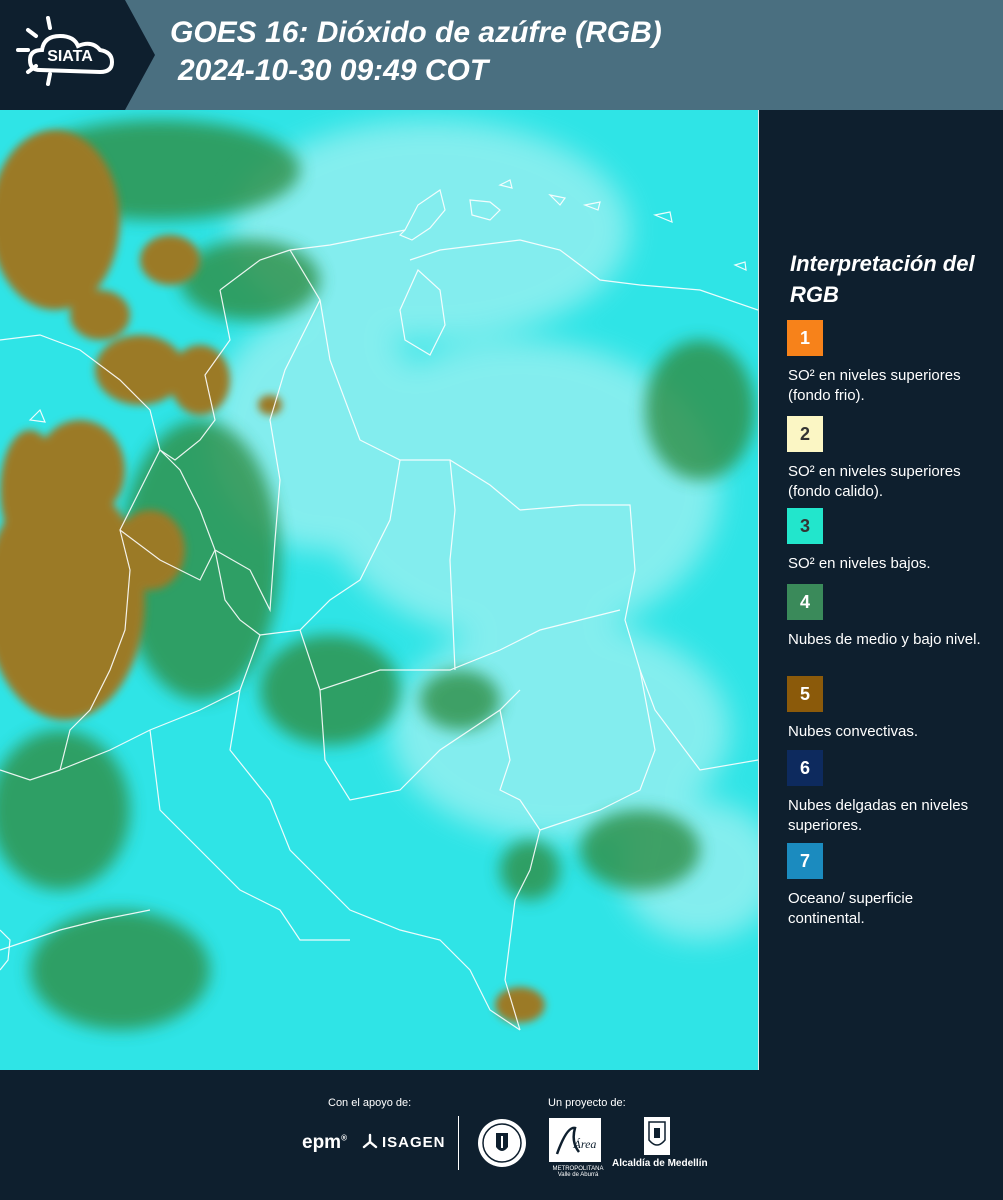  I want to click on siata-logo-text: SIATA, so click(70, 56).